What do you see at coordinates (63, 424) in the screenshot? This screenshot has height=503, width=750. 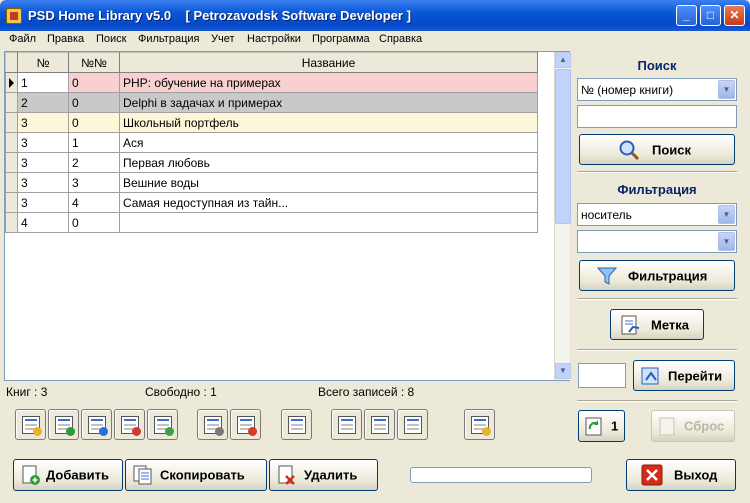 I see `move-record-button` at bounding box center [63, 424].